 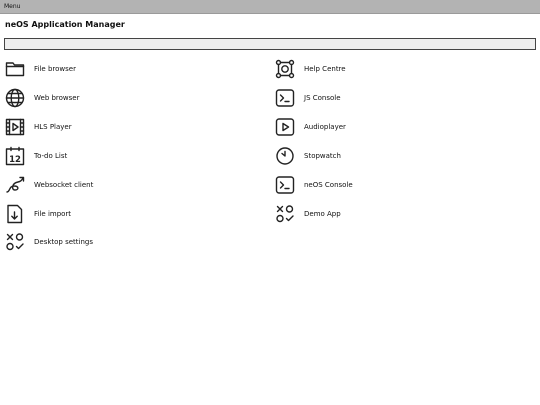 What do you see at coordinates (130, 214) in the screenshot?
I see `app-item-file-import: File import` at bounding box center [130, 214].